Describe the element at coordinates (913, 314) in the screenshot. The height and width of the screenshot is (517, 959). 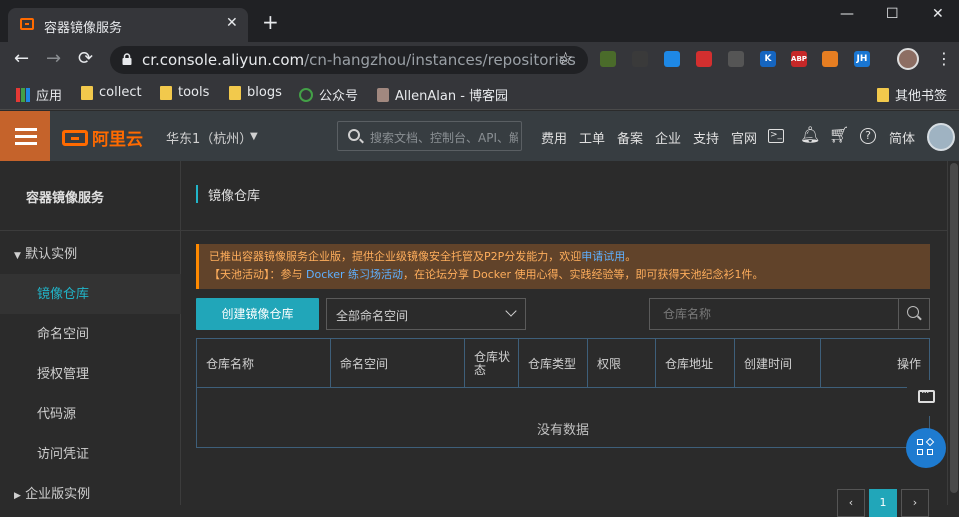
I see `repository-search-button` at that location.